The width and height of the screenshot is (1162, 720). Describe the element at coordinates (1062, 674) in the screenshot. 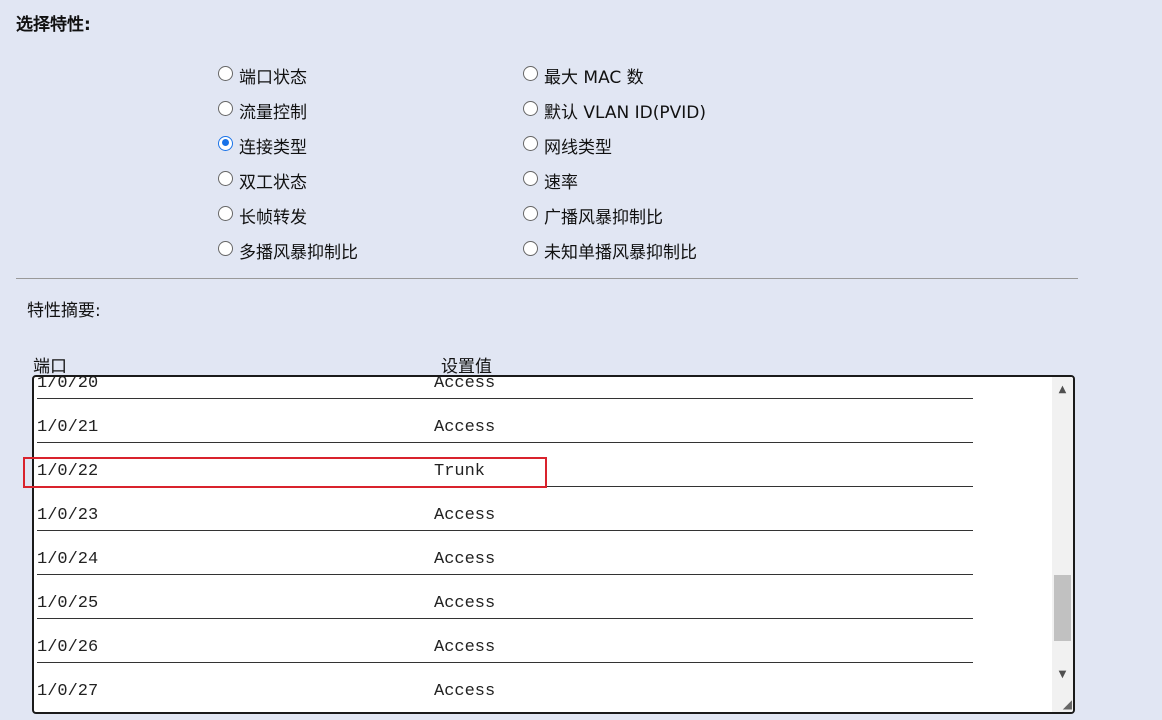

I see `scroll-down-arrow-icon: ▼` at that location.